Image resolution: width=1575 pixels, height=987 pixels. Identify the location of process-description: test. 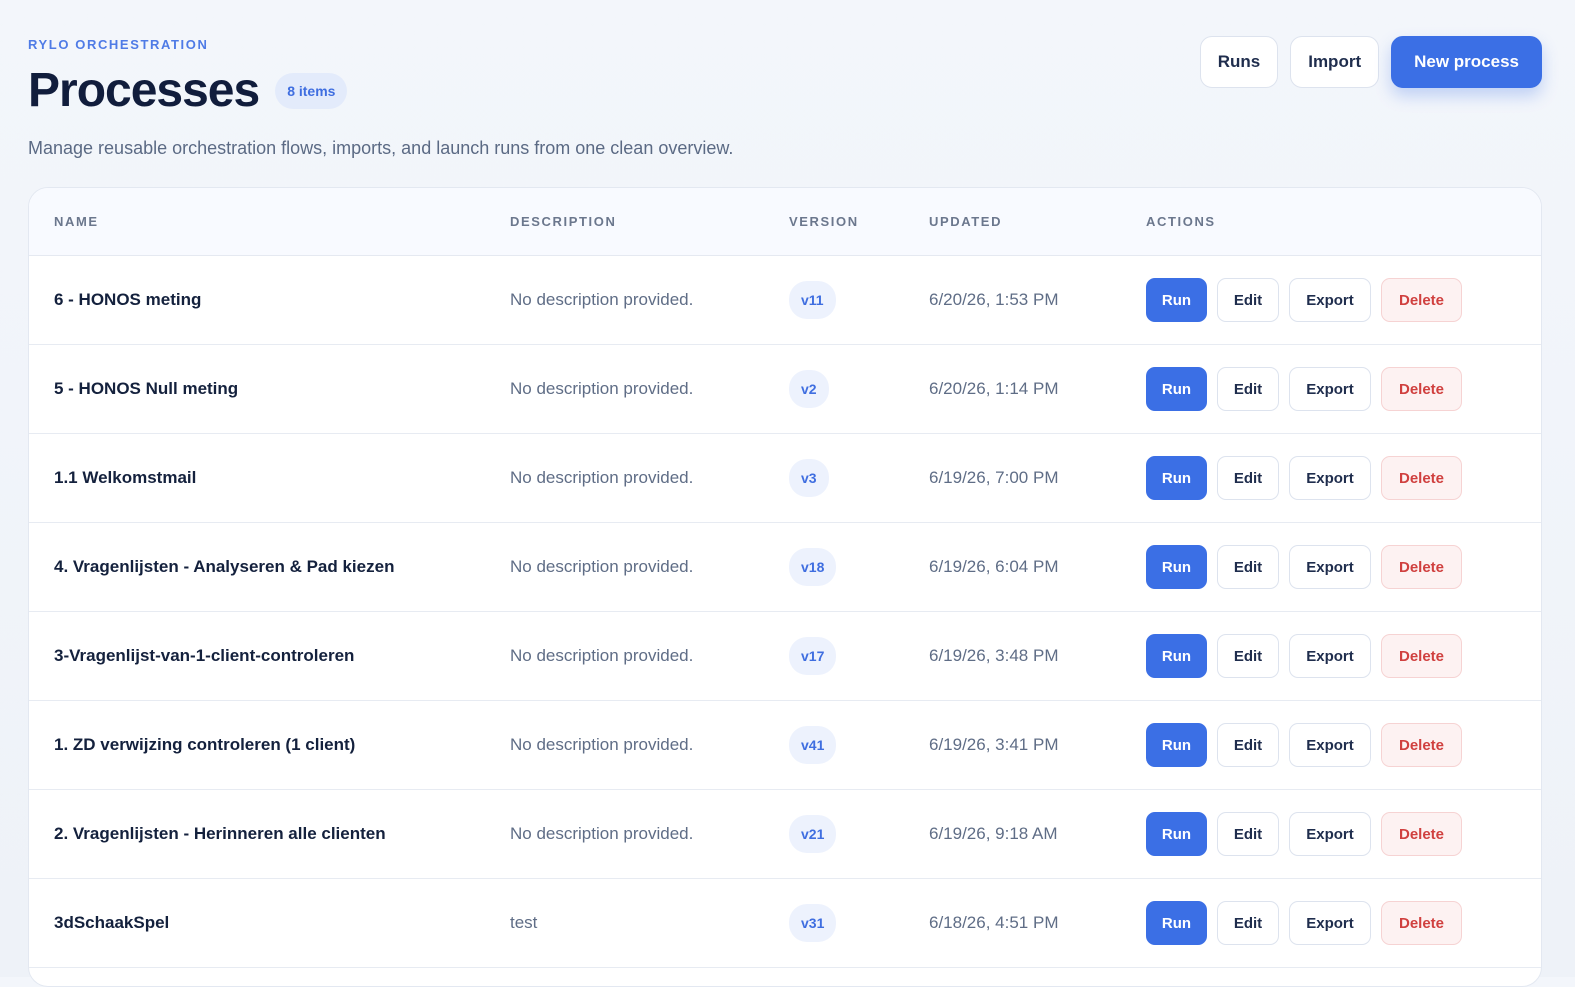
(524, 922).